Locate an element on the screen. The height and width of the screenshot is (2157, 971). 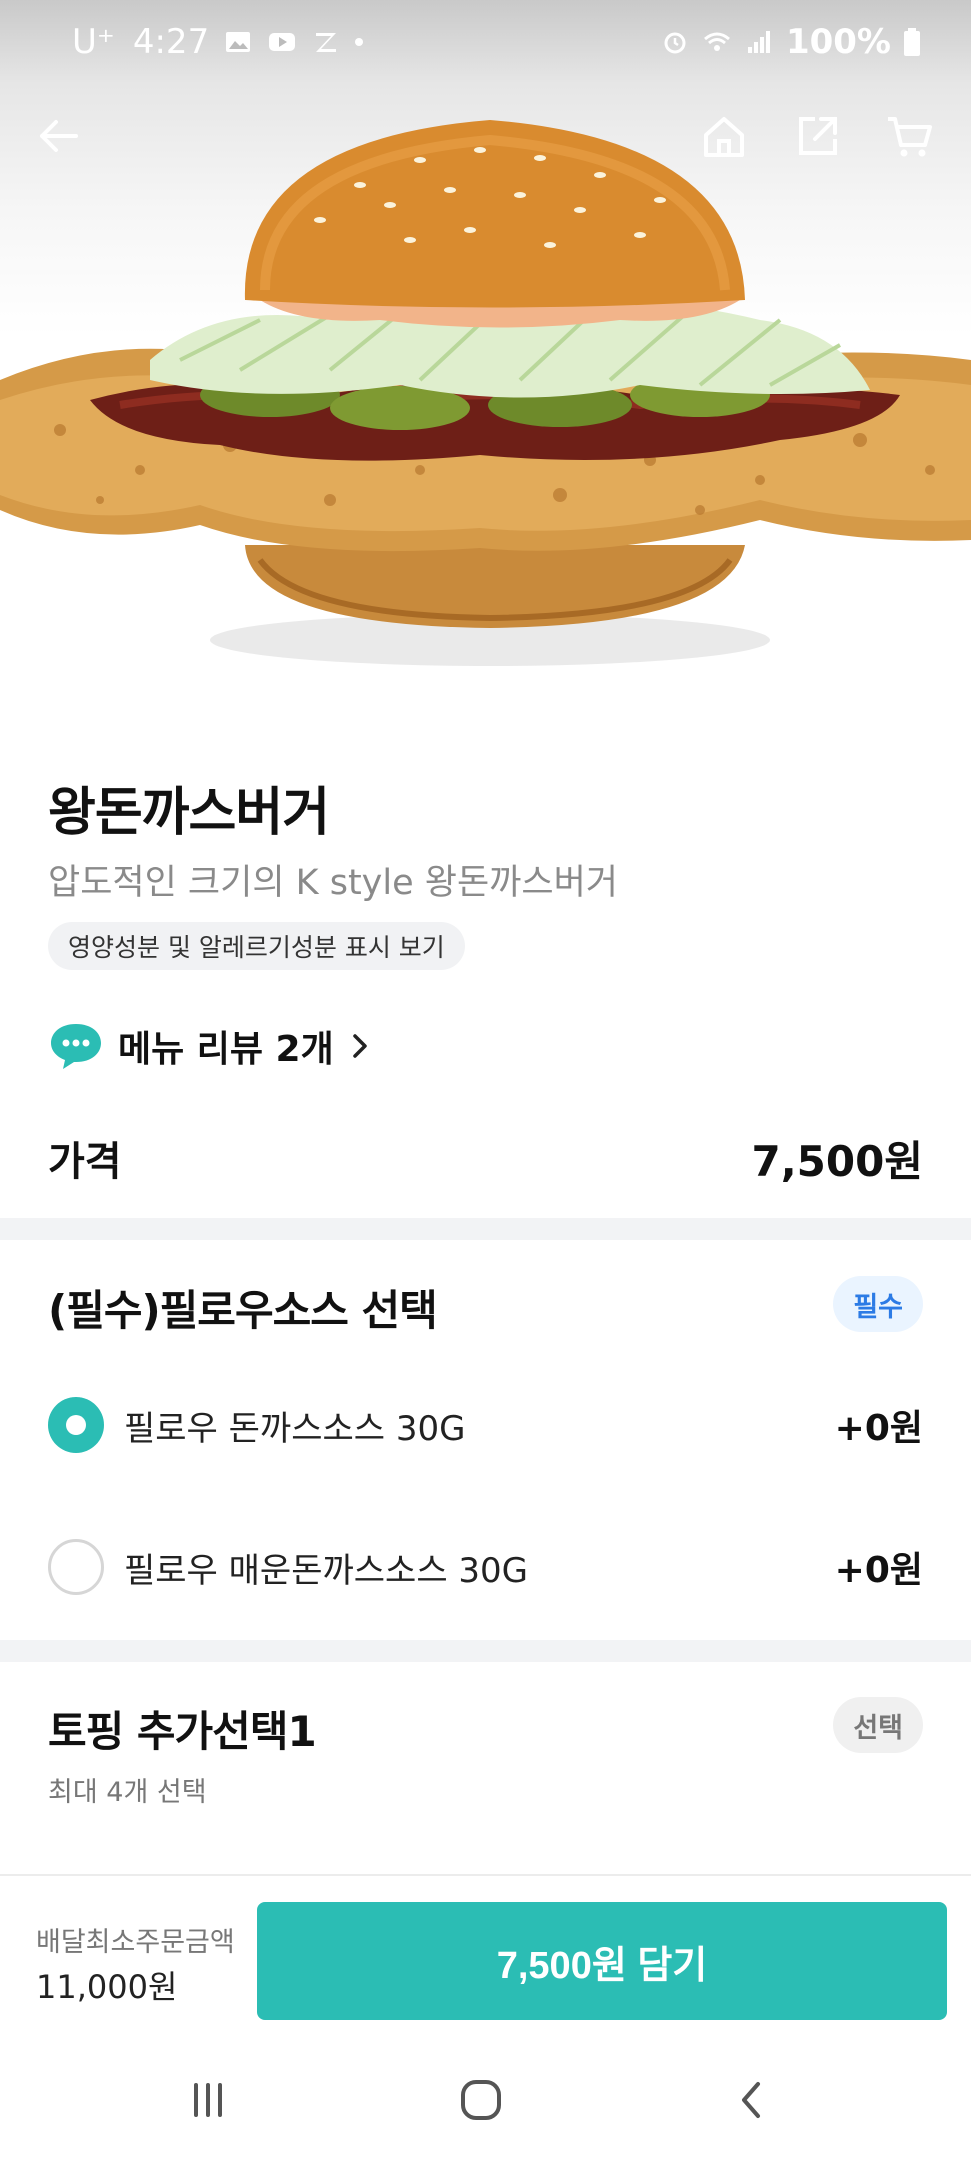
sauce-option-1: 필로우 돈까스소스 30G +0원 is located at coordinates (485, 1425).